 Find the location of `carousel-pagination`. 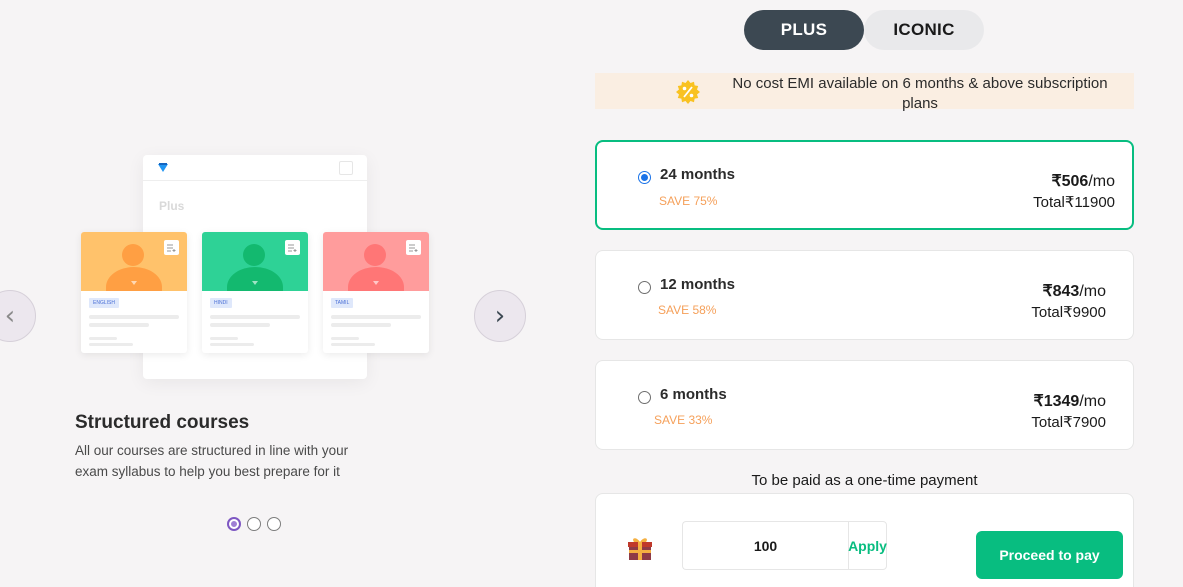

carousel-pagination is located at coordinates (254, 524).